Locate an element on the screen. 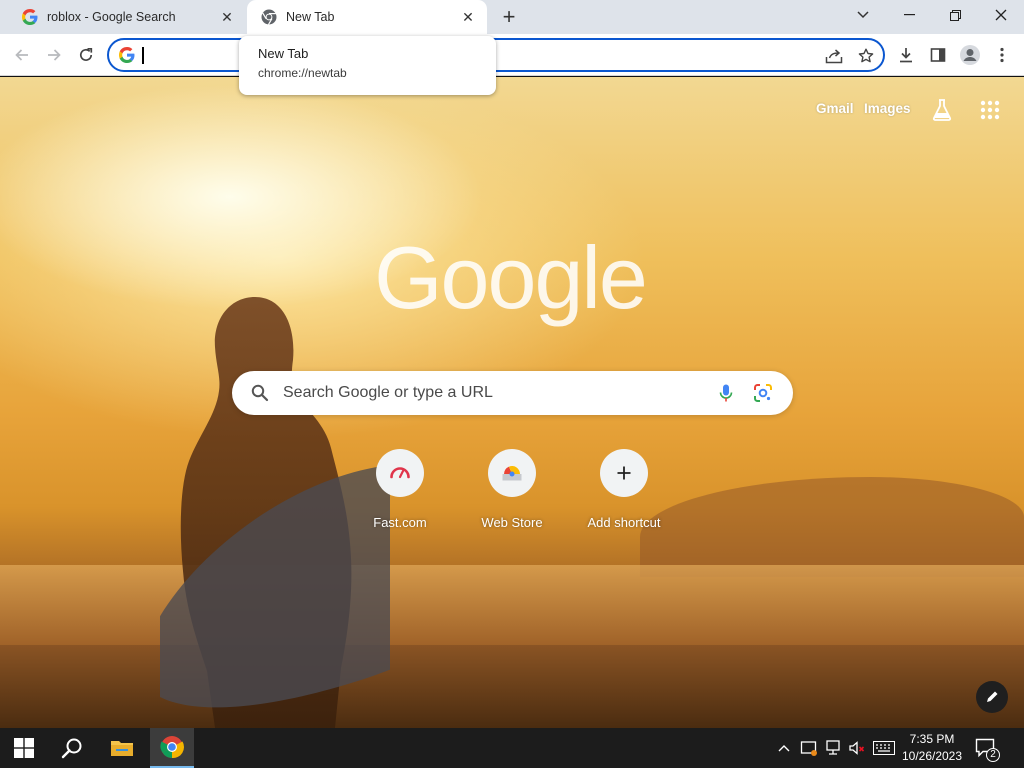 The height and width of the screenshot is (768, 1024). gmail-link: Gmail is located at coordinates (835, 108).